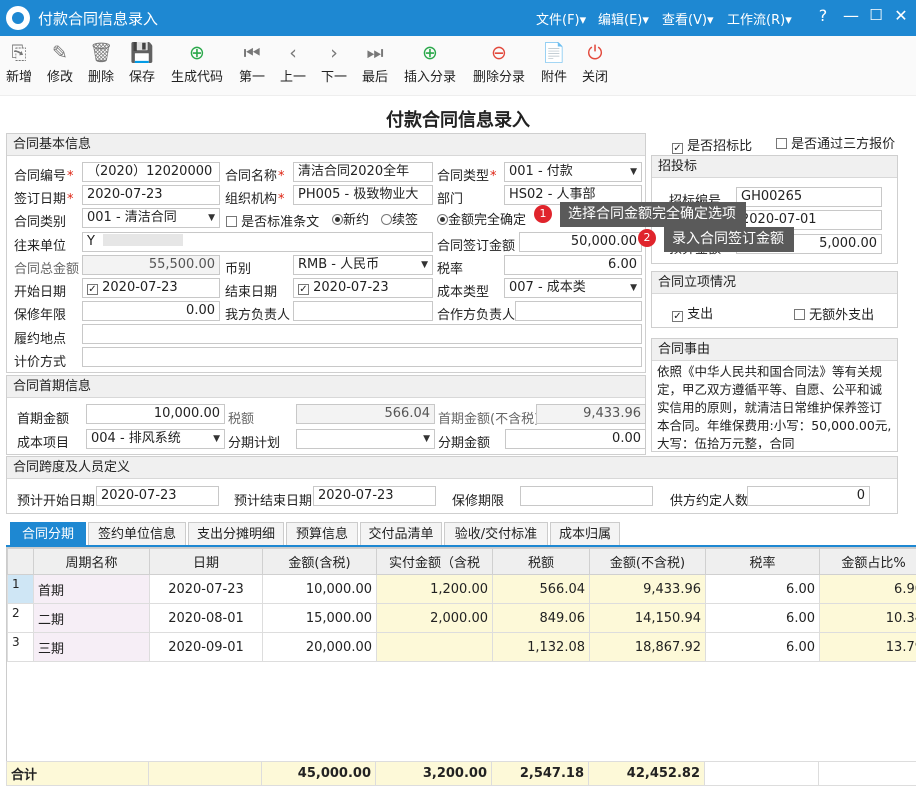 Image resolution: width=916 pixels, height=786 pixels. What do you see at coordinates (252, 62) in the screenshot?
I see `first-button: ⏮ 第一` at bounding box center [252, 62].